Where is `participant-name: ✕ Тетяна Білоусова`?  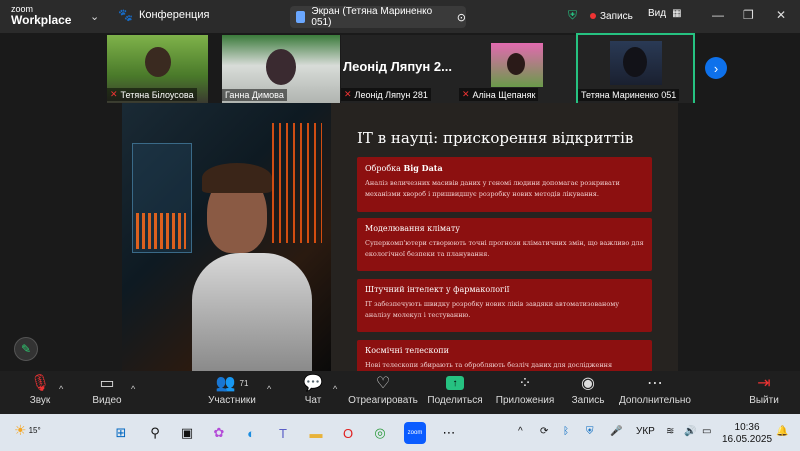 participant-name: ✕ Тетяна Білоусова is located at coordinates (152, 94).